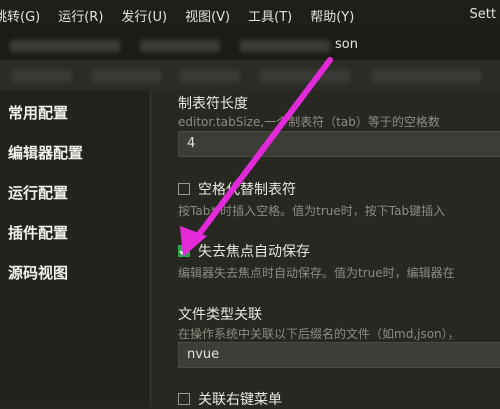 The image size is (500, 409). Describe the element at coordinates (482, 14) in the screenshot. I see `window-title-fragment: Sett` at that location.